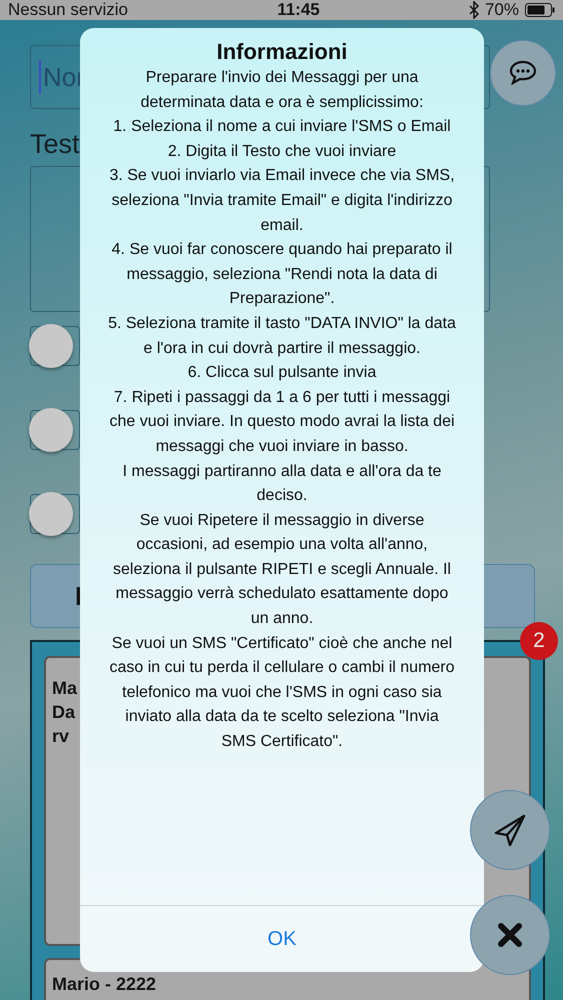 The width and height of the screenshot is (563, 1000). What do you see at coordinates (282, 336) in the screenshot?
I see `dialog-paragraph: 5. Seleziona tramite il tasto "DATA INVIO" la data e l'ora in cui dovrà partire il messaggio.` at bounding box center [282, 336].